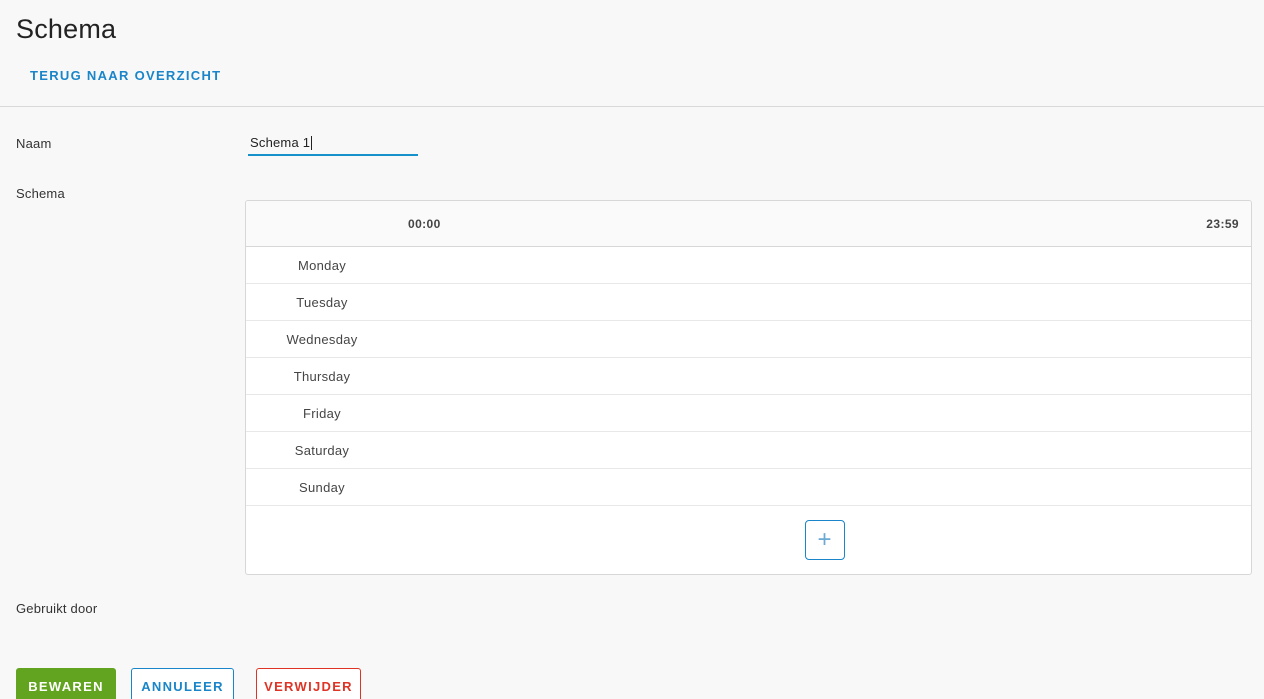 Image resolution: width=1264 pixels, height=699 pixels. What do you see at coordinates (40, 193) in the screenshot?
I see `schema-label: Schema` at bounding box center [40, 193].